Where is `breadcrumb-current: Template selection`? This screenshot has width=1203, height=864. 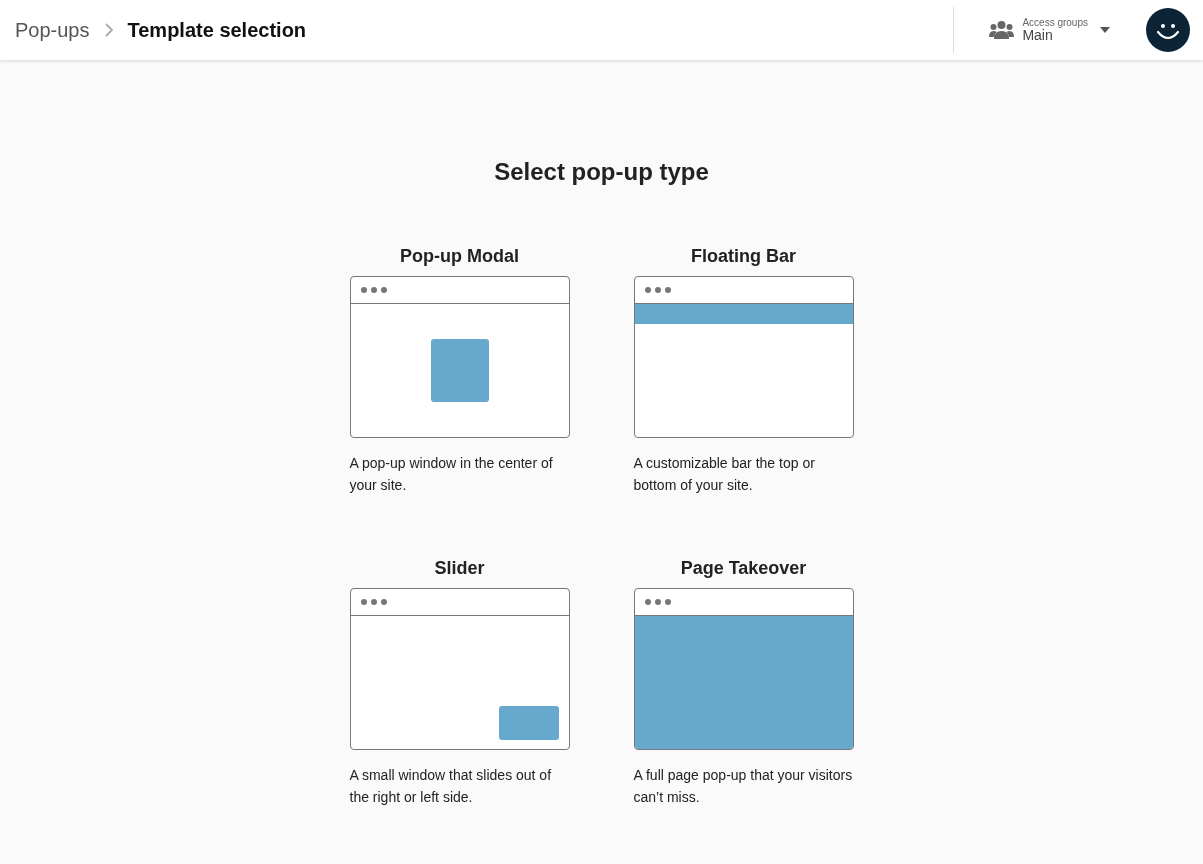
breadcrumb-current: Template selection is located at coordinates (217, 30).